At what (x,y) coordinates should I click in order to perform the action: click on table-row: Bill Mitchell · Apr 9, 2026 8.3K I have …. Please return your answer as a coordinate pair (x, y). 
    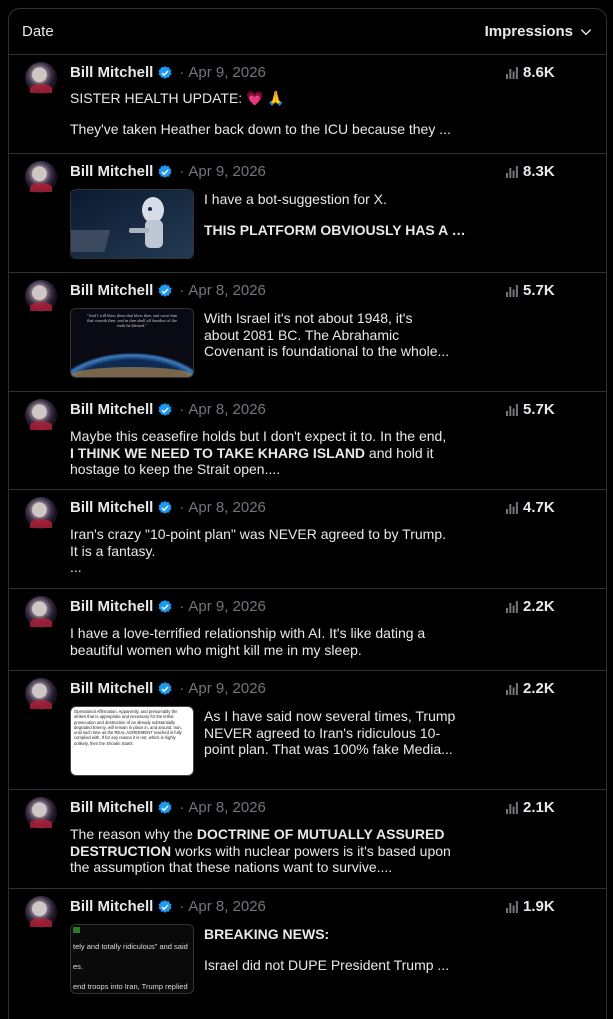
    Looking at the image, I should click on (307, 213).